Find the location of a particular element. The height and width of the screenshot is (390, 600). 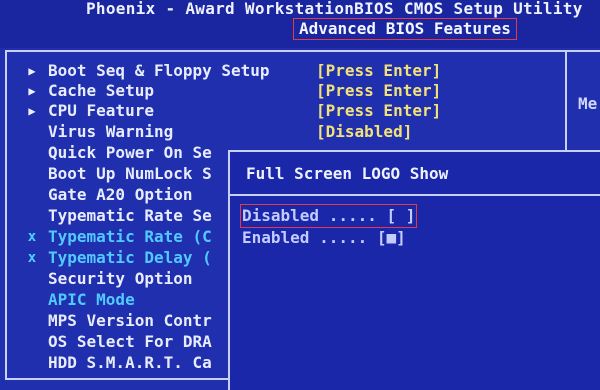

item-help-label: Me is located at coordinates (588, 103).